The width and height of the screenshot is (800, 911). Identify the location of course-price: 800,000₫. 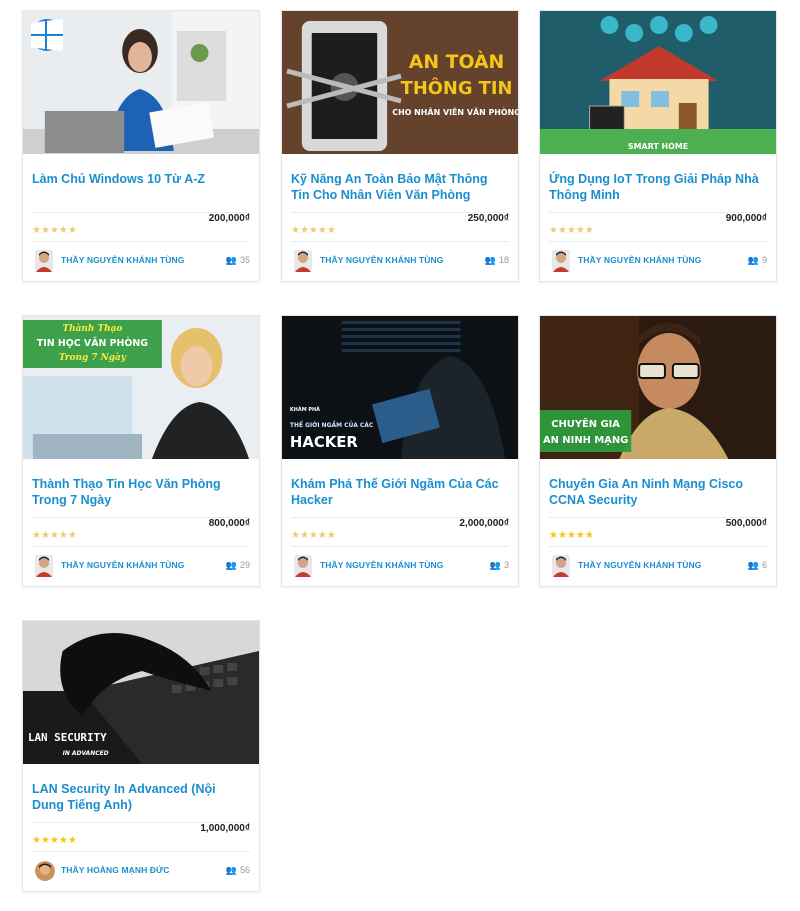
(229, 523).